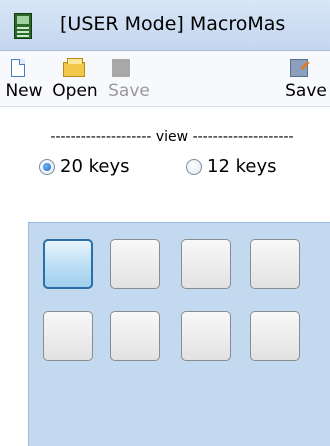 This screenshot has width=330, height=446. Describe the element at coordinates (75, 78) in the screenshot. I see `open-button: Open` at that location.